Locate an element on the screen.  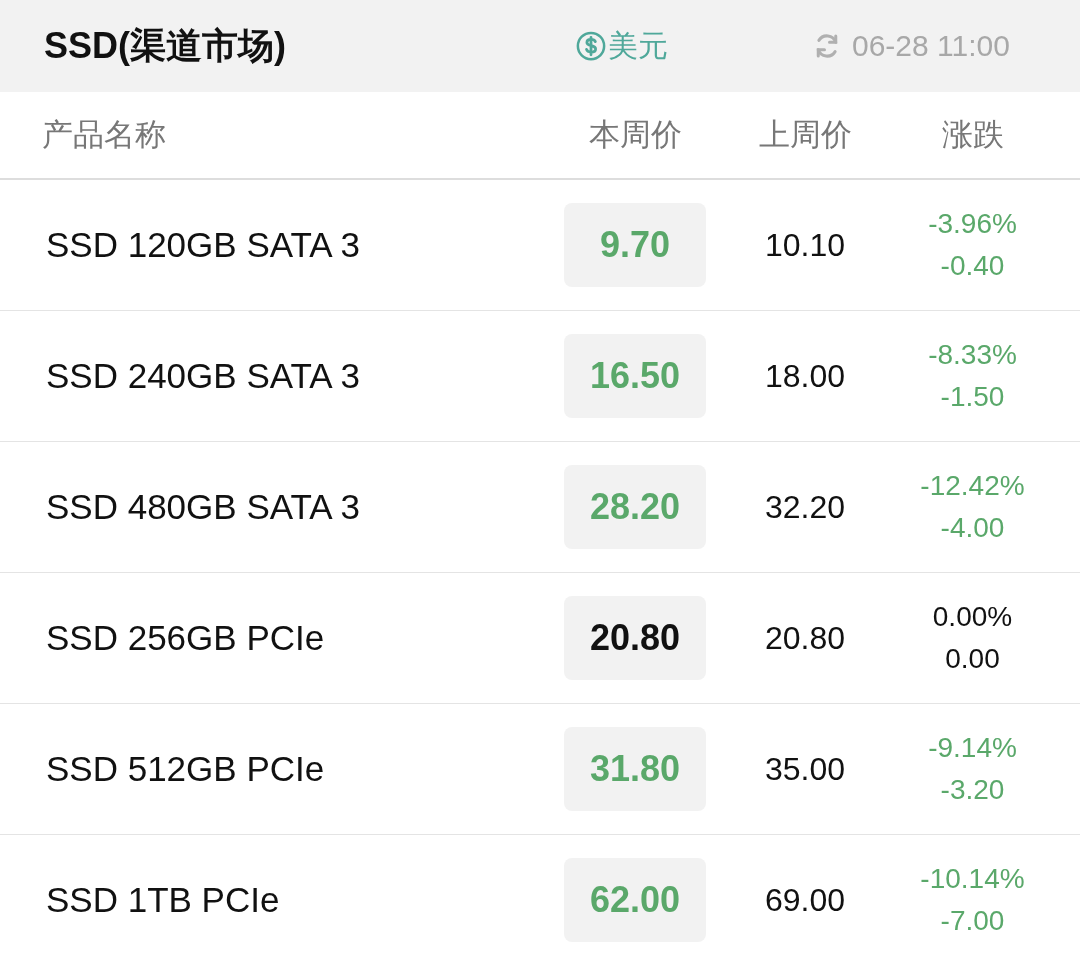
column-header: 产品名称 is located at coordinates (104, 135).